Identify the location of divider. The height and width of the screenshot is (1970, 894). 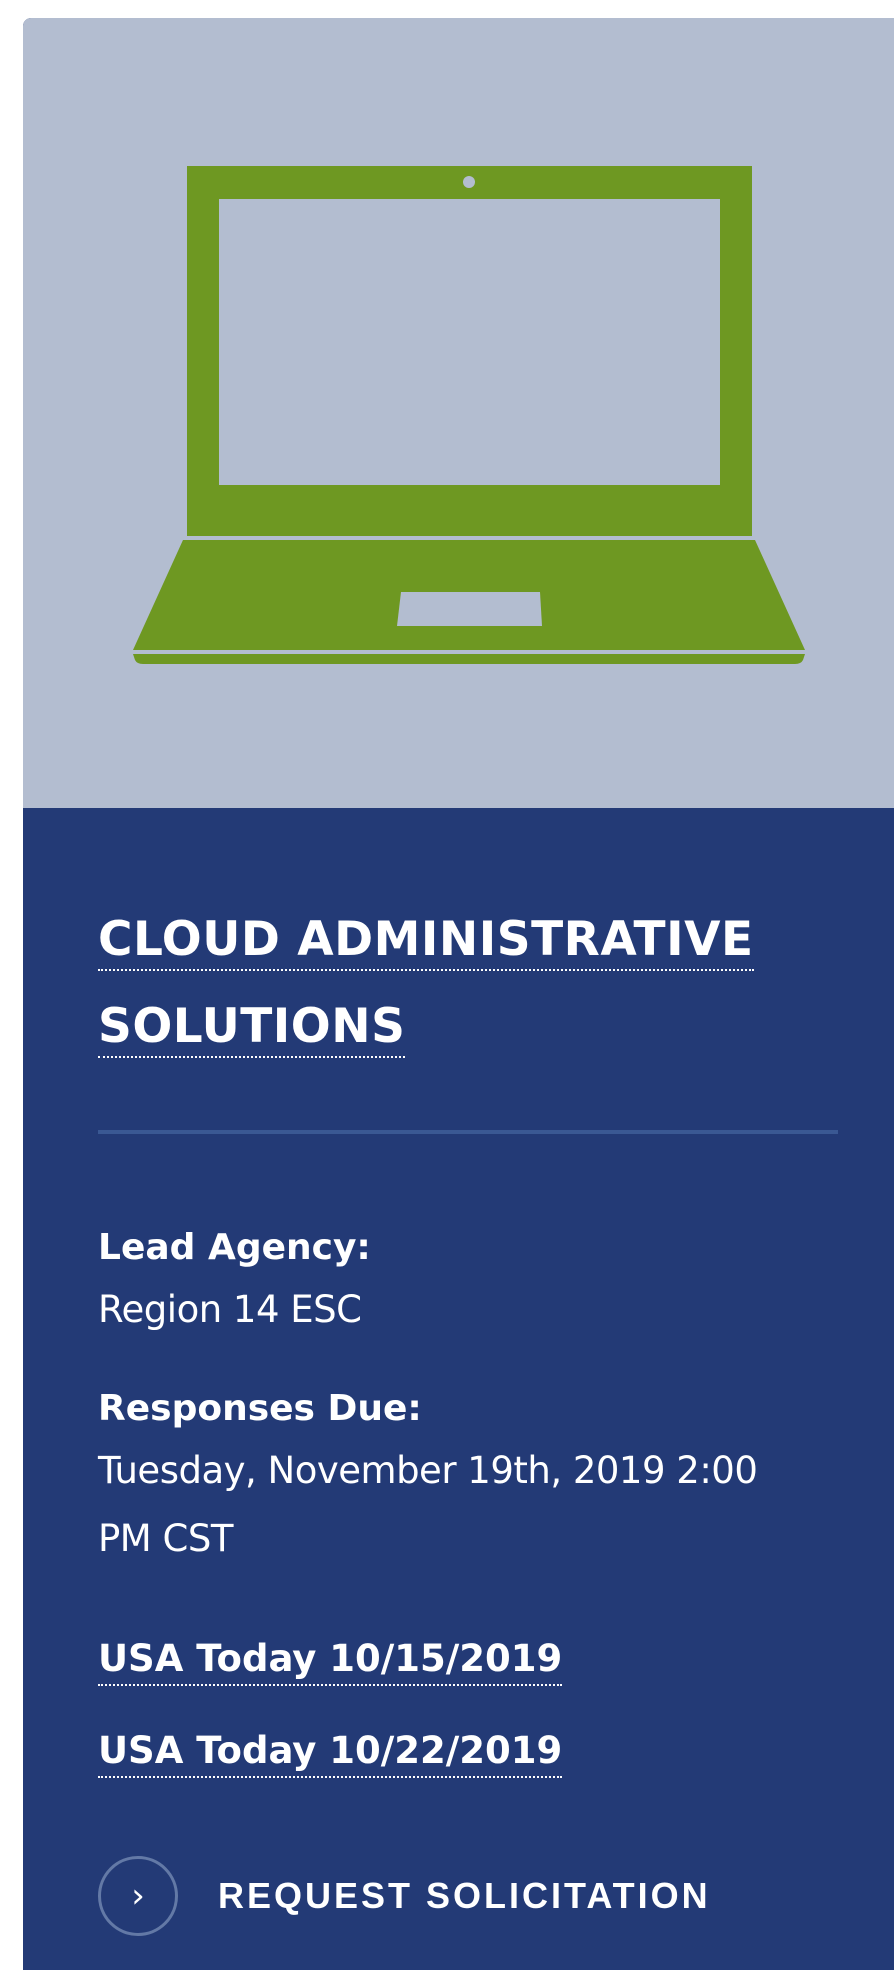
(468, 1132).